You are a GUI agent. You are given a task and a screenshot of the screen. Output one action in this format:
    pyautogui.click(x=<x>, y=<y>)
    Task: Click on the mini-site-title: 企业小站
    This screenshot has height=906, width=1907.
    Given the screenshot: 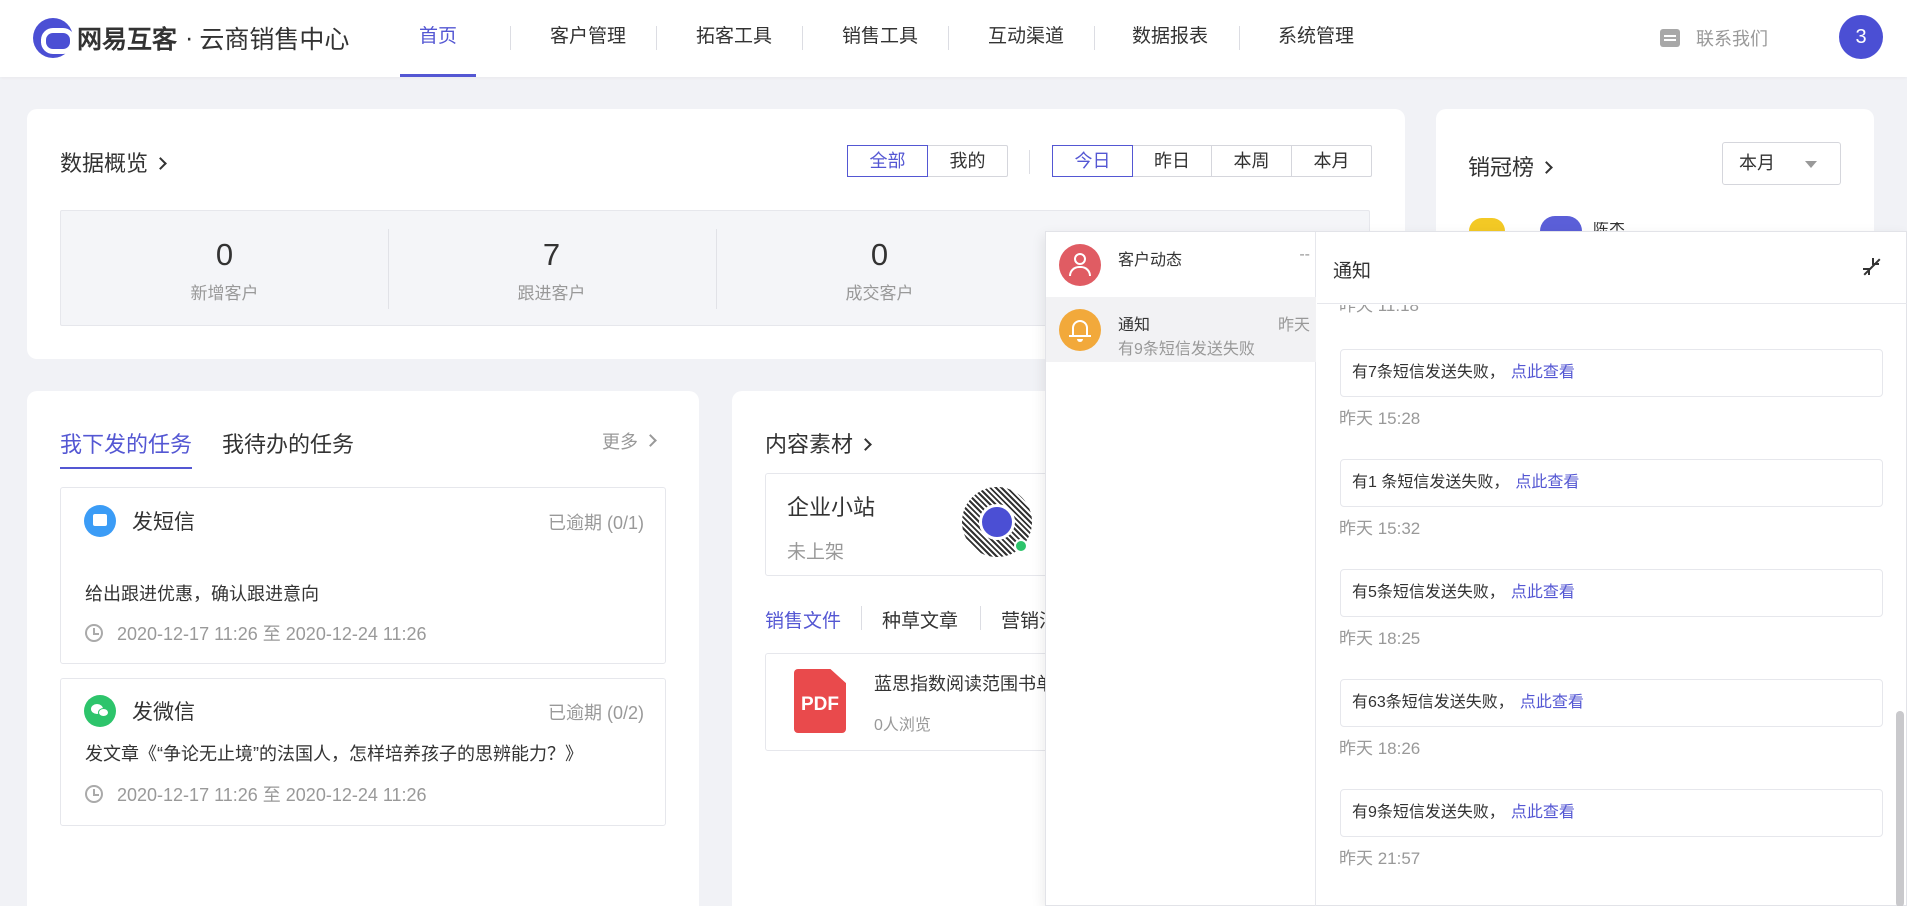 What is the action you would take?
    pyautogui.click(x=831, y=507)
    